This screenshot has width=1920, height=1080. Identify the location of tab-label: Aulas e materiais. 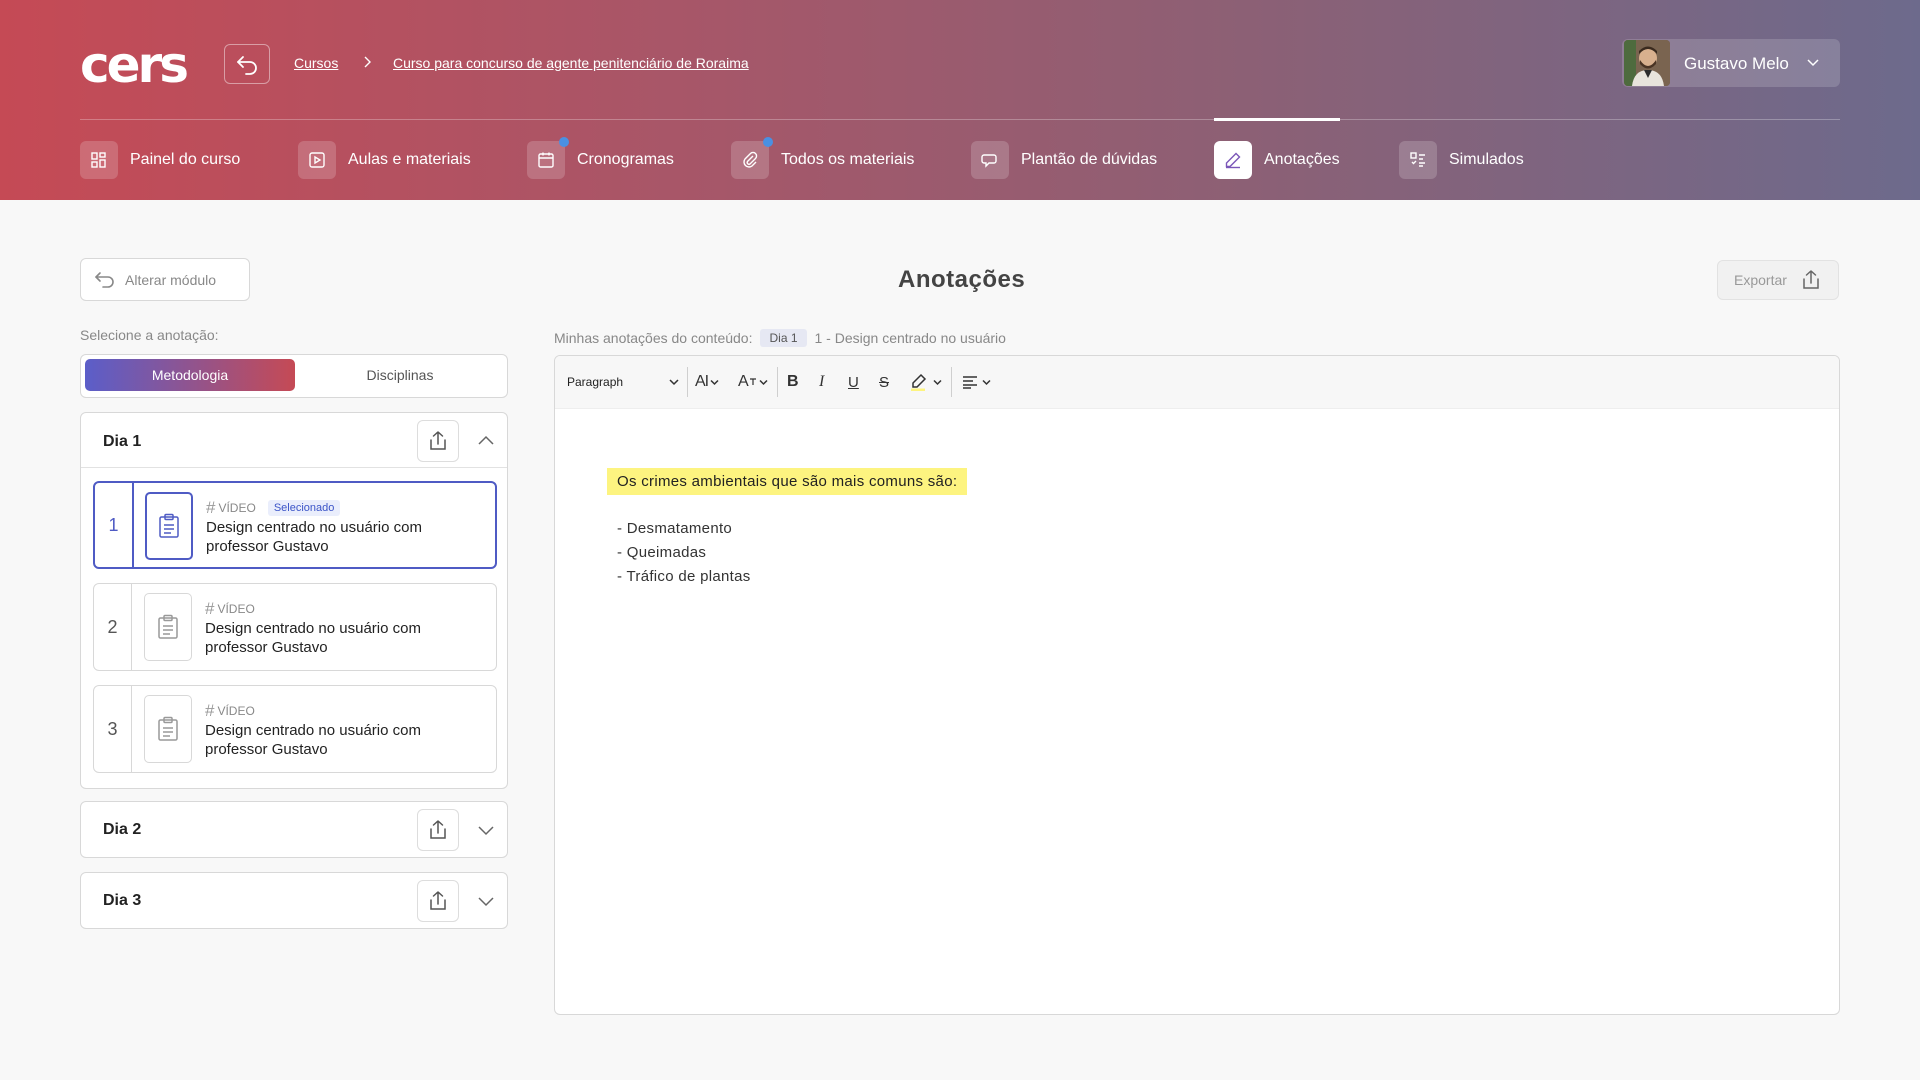
(409, 159).